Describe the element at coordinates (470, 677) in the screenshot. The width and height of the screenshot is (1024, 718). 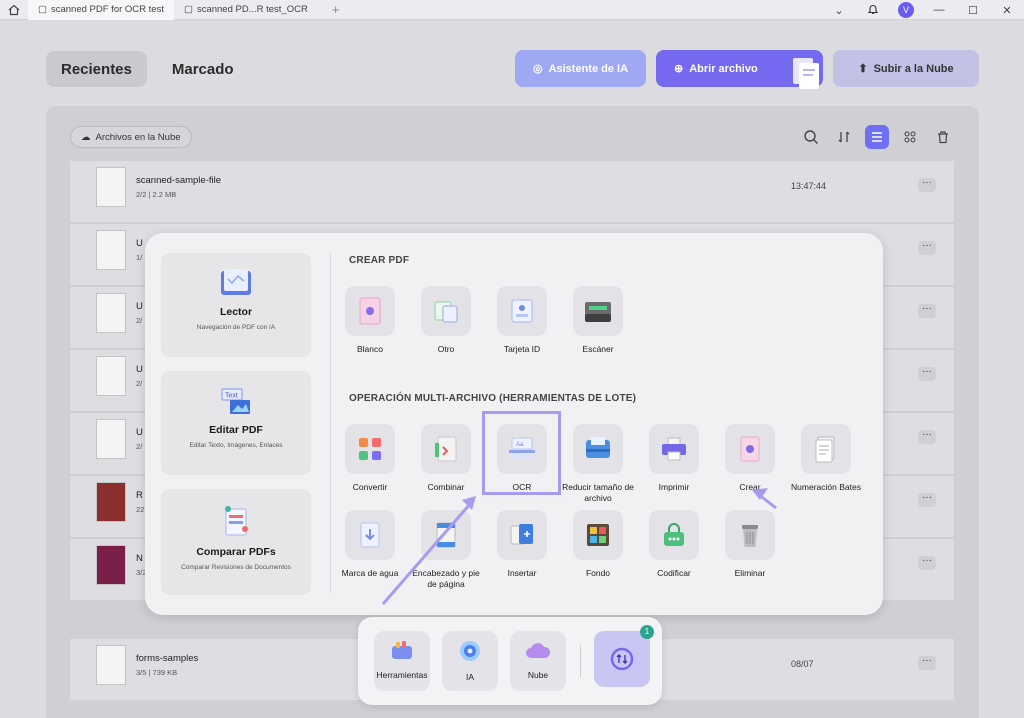
I see `dock-label: IA` at that location.